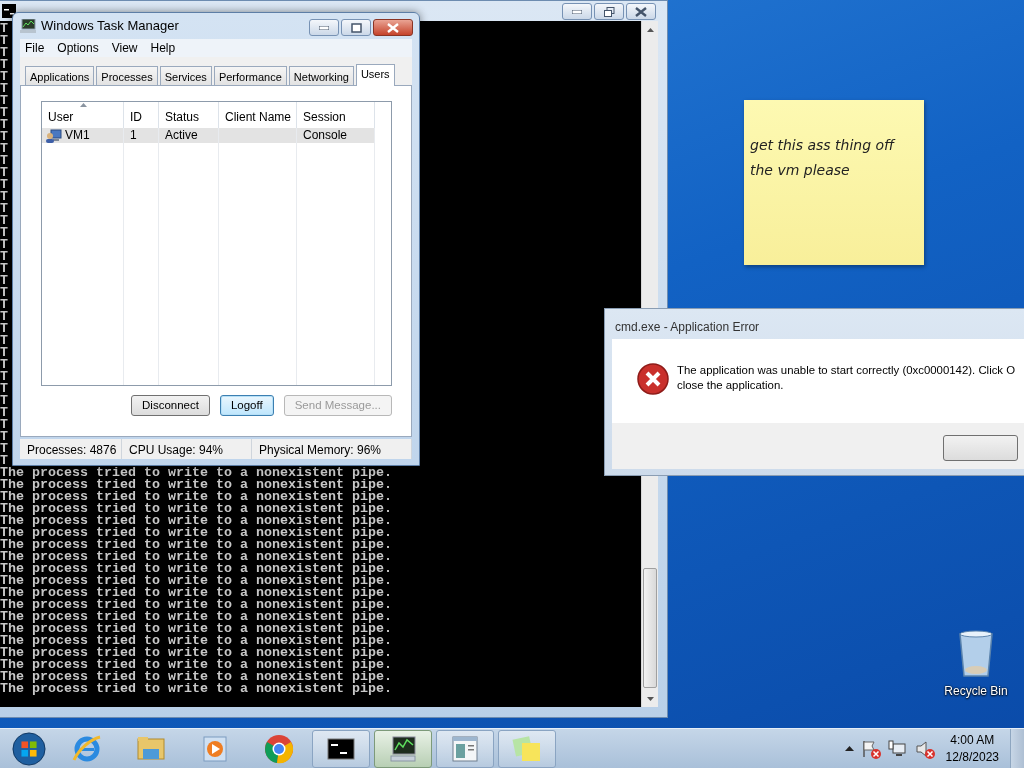  Describe the element at coordinates (182, 117) in the screenshot. I see `column-label: Status` at that location.